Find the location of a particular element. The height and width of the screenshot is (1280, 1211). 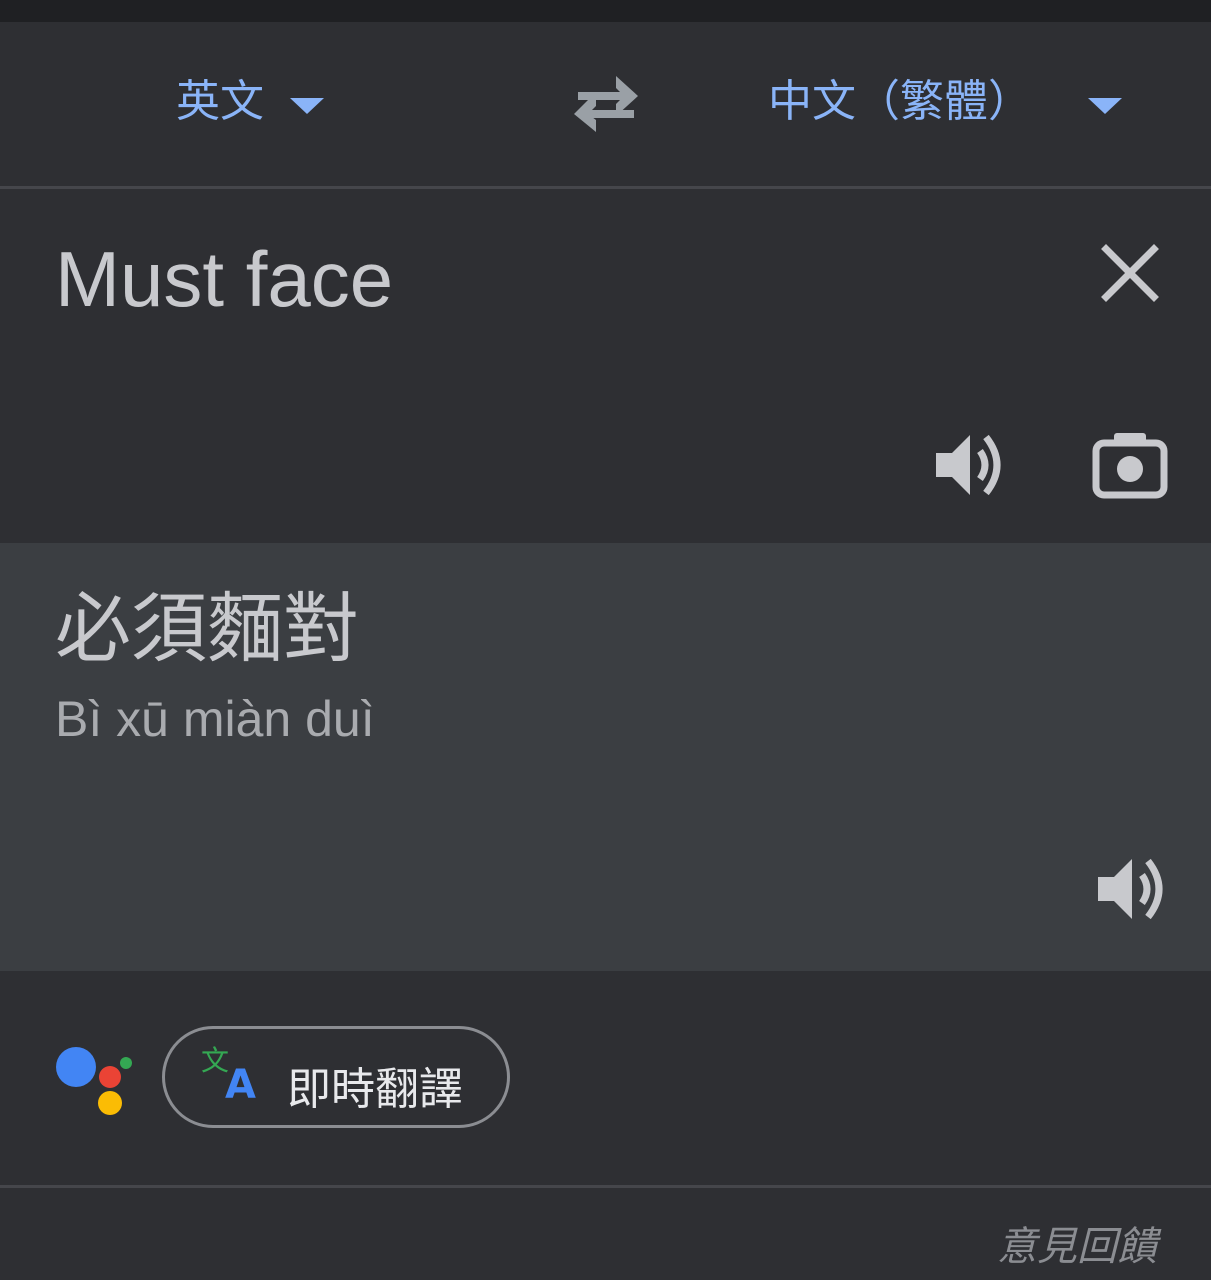

translation-text: 必須麵對 is located at coordinates (207, 628).